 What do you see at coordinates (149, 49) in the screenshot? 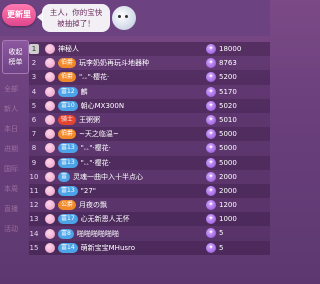
I see `ranking-row: 1 神秘人 ✦ 18000` at bounding box center [149, 49].